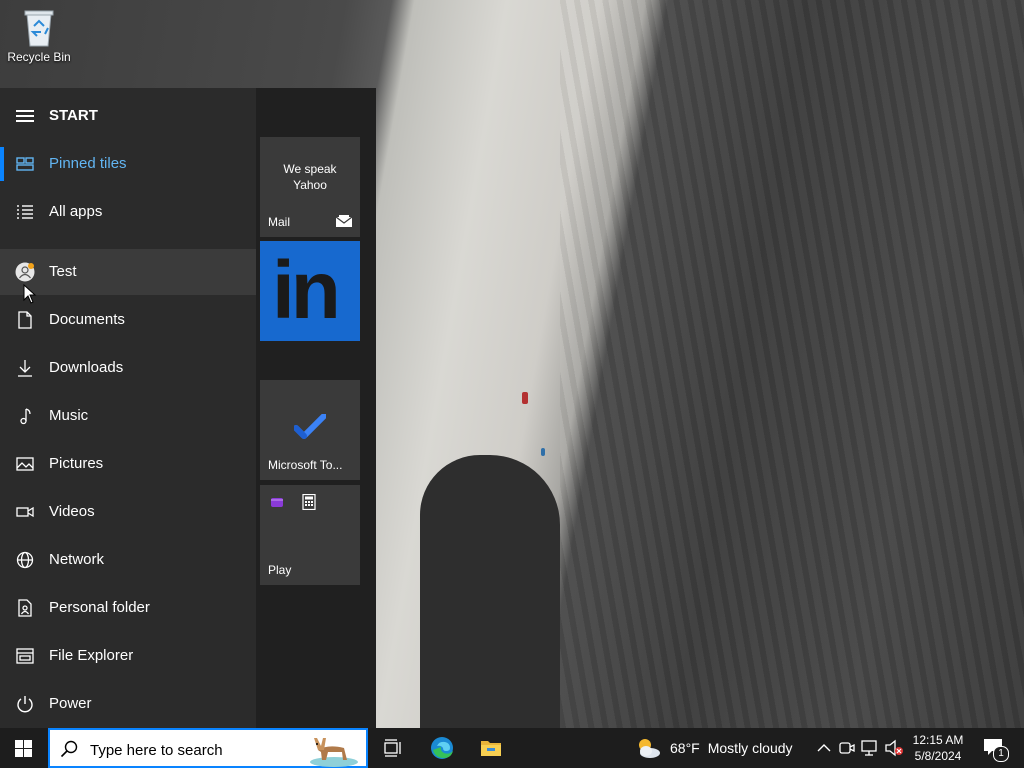  I want to click on volume-muted-icon, so click(894, 748).